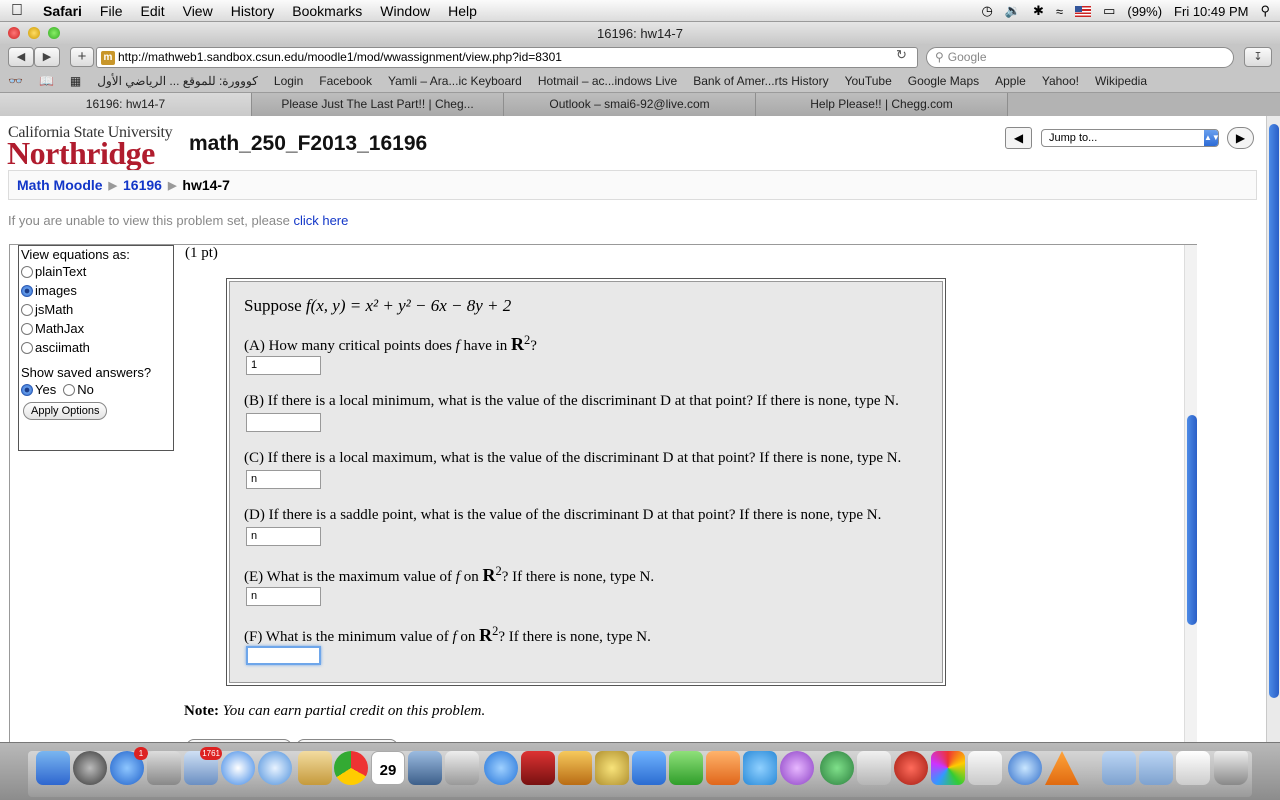 Image resolution: width=1280 pixels, height=800 pixels. I want to click on click-here-link: click here, so click(320, 220).